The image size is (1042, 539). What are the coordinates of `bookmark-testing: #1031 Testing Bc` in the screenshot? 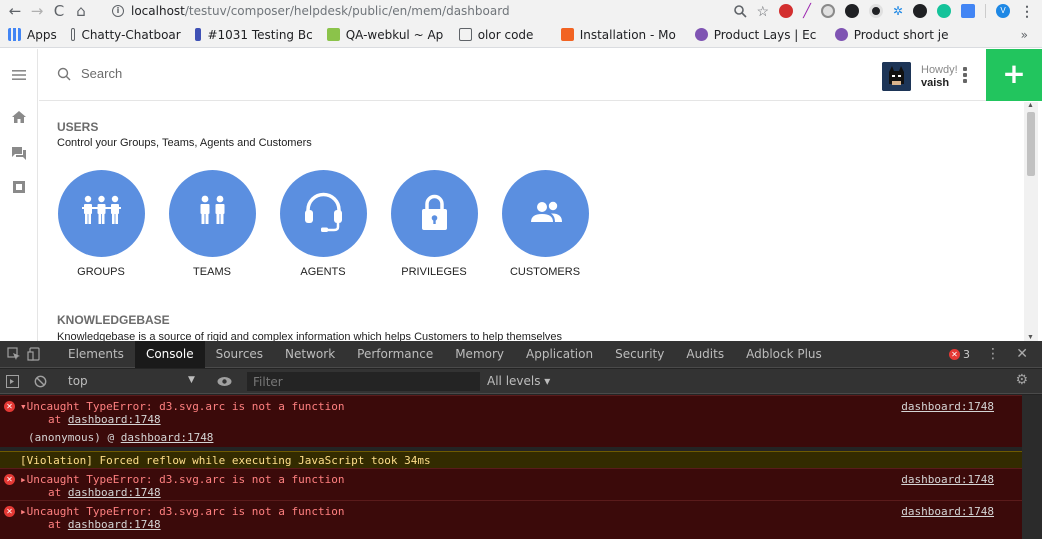 It's located at (253, 34).